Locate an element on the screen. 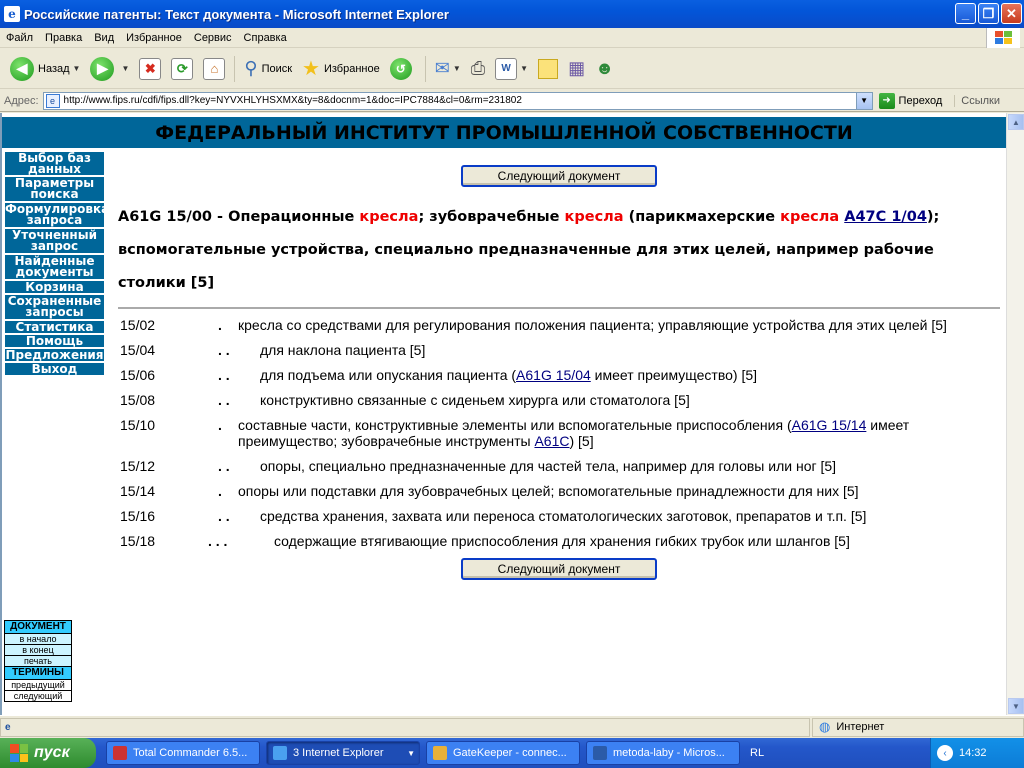  clock: 14:32 is located at coordinates (973, 753).